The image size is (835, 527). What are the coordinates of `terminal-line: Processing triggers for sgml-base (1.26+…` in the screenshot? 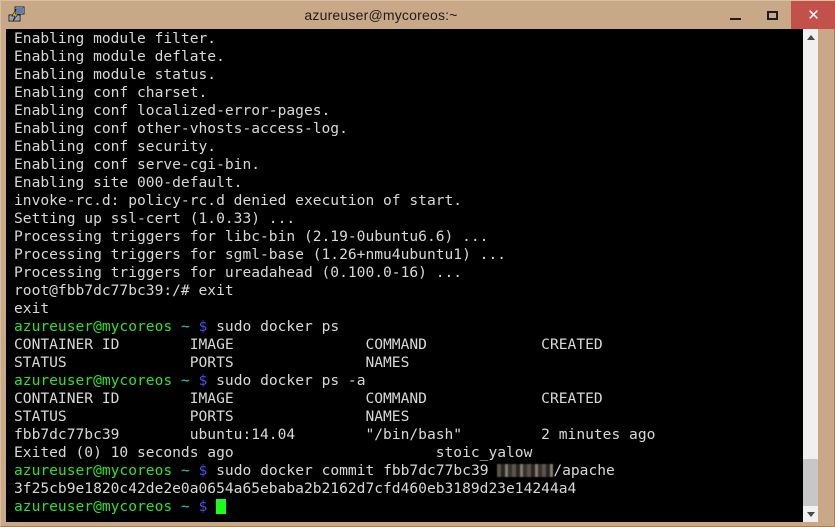 It's located at (260, 254).